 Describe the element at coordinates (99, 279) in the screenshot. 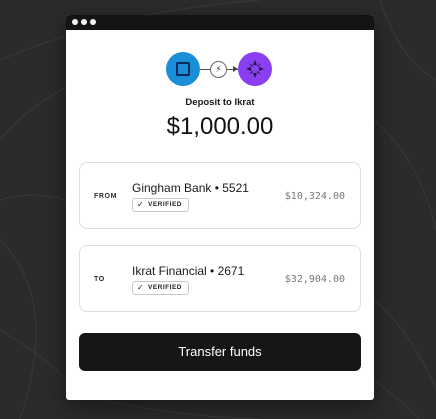

I see `to-label: TO` at that location.